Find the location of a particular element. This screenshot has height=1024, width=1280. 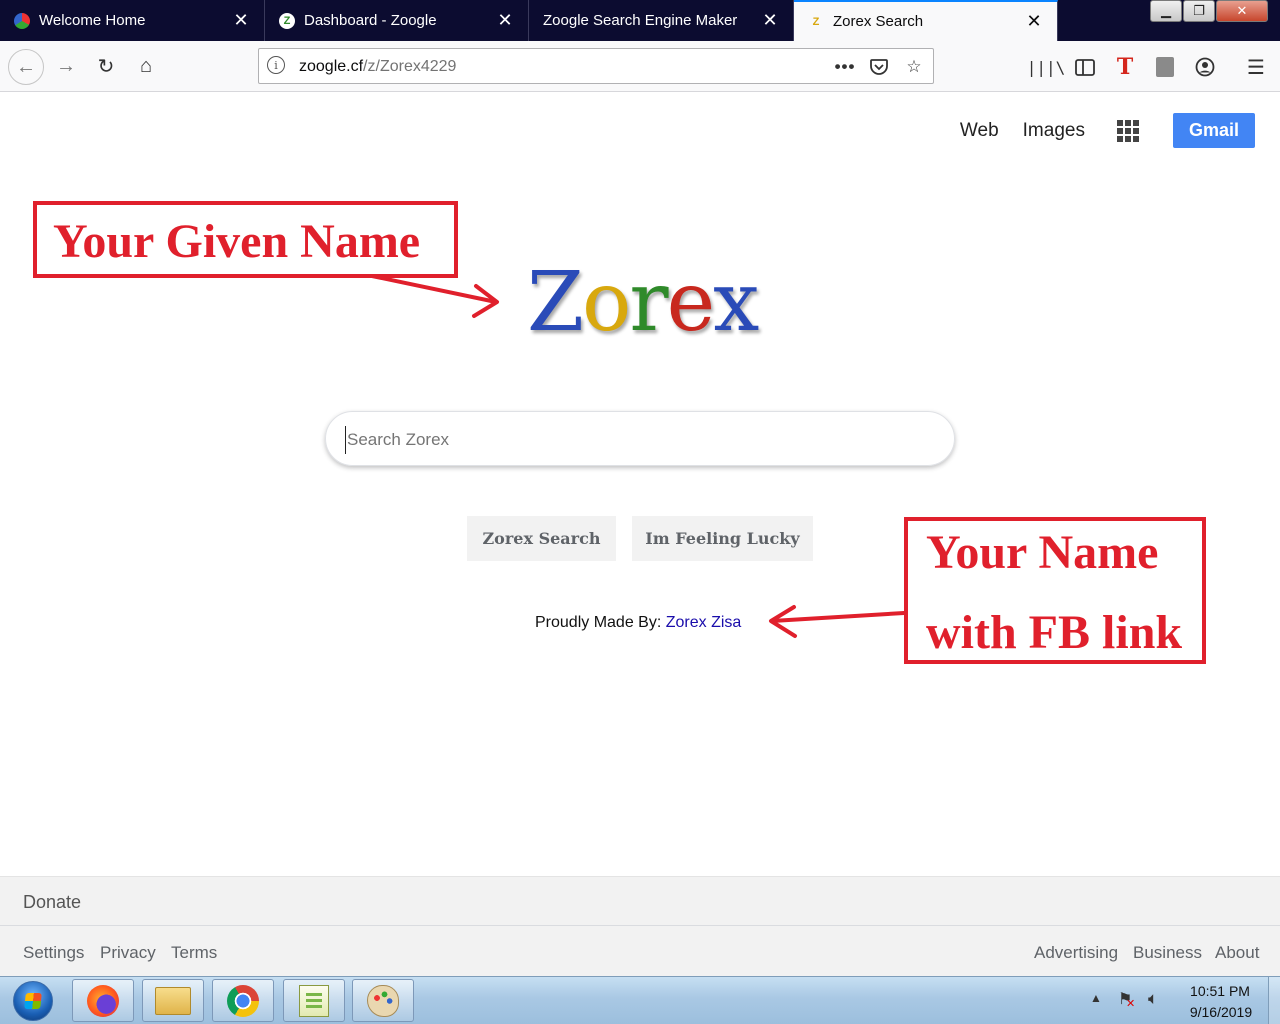

arrow-to-logo is located at coordinates (434, 289).